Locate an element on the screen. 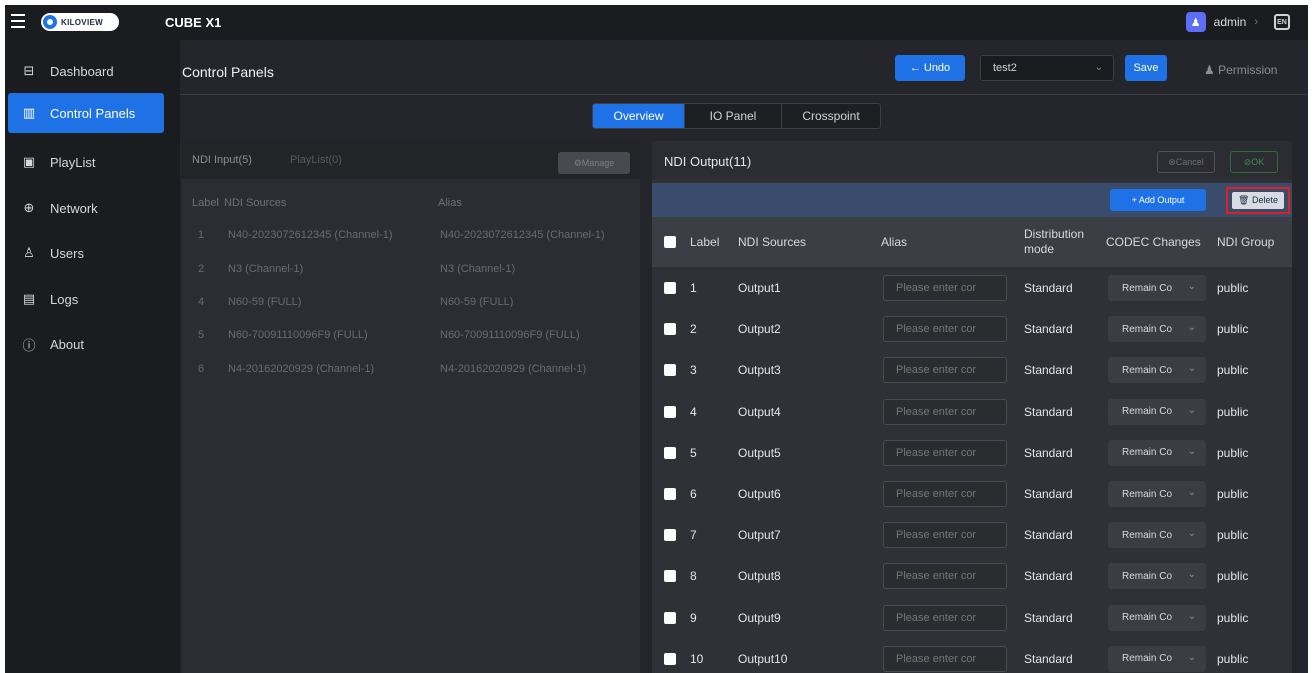  table-row: 9 Output9 Standard Remain Co ⌄ public is located at coordinates (972, 618).